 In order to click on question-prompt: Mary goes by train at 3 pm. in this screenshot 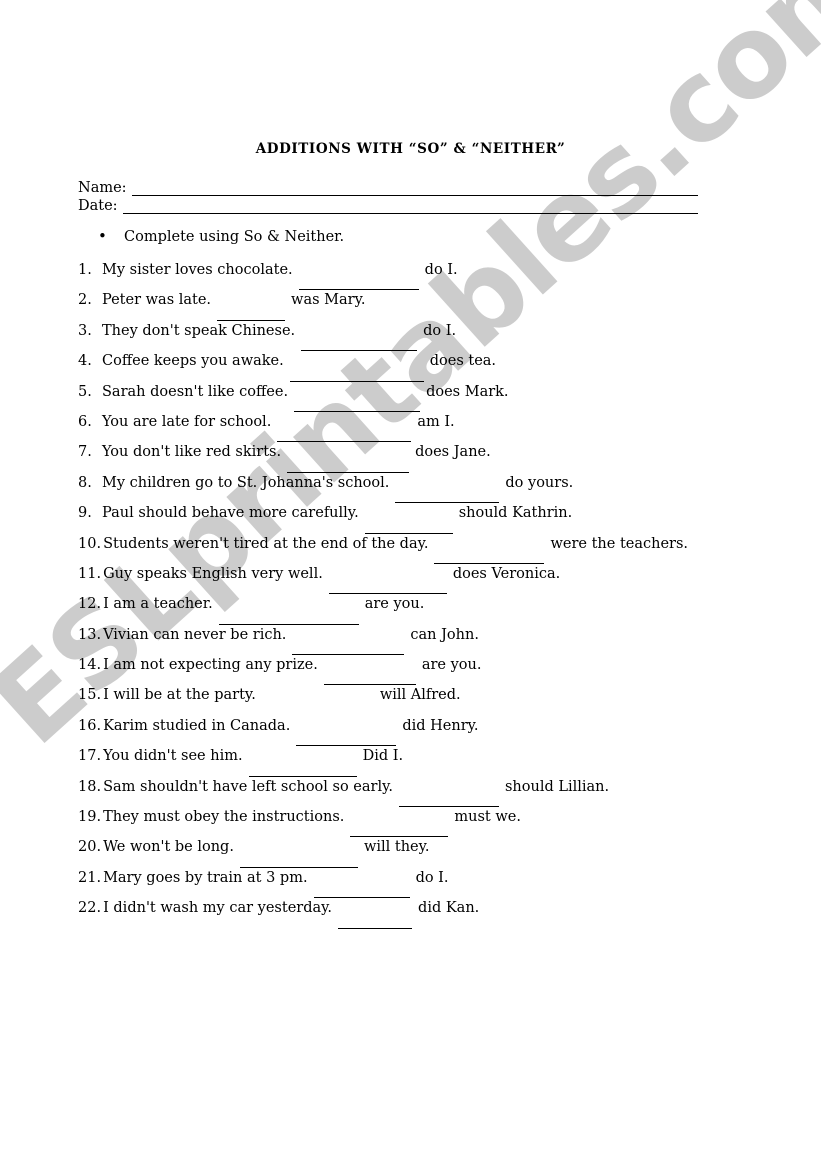, I will do `click(205, 877)`.